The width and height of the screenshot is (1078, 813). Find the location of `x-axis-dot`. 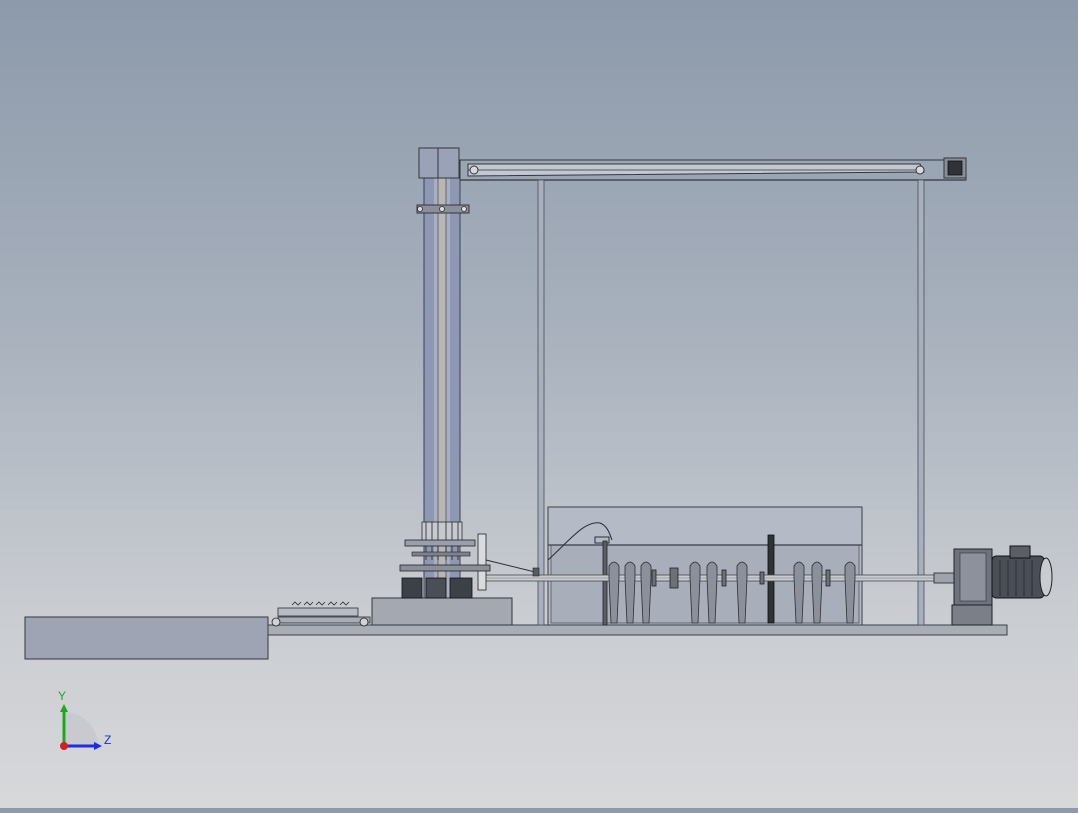

x-axis-dot is located at coordinates (64, 746).